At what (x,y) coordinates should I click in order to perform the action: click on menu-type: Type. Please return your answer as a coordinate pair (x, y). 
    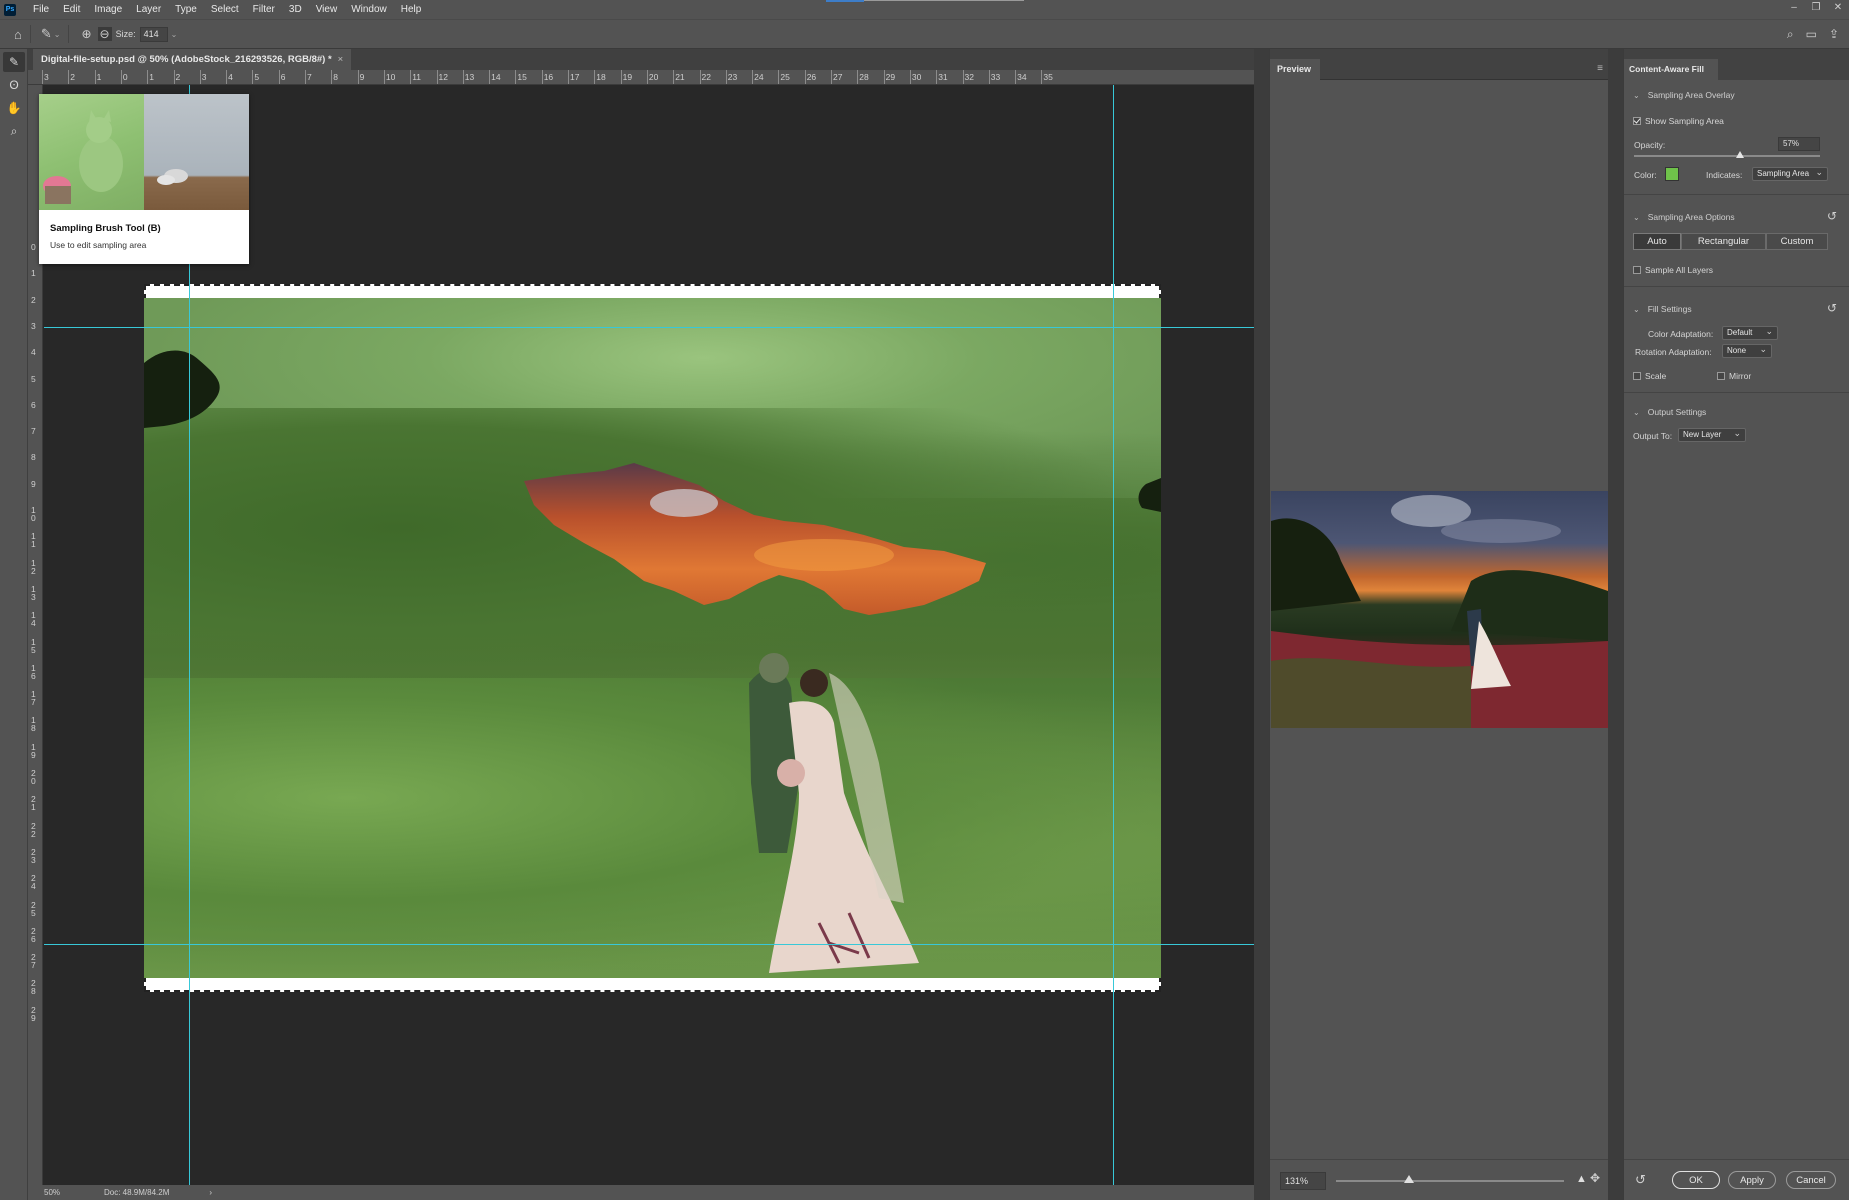
    Looking at the image, I should click on (186, 9).